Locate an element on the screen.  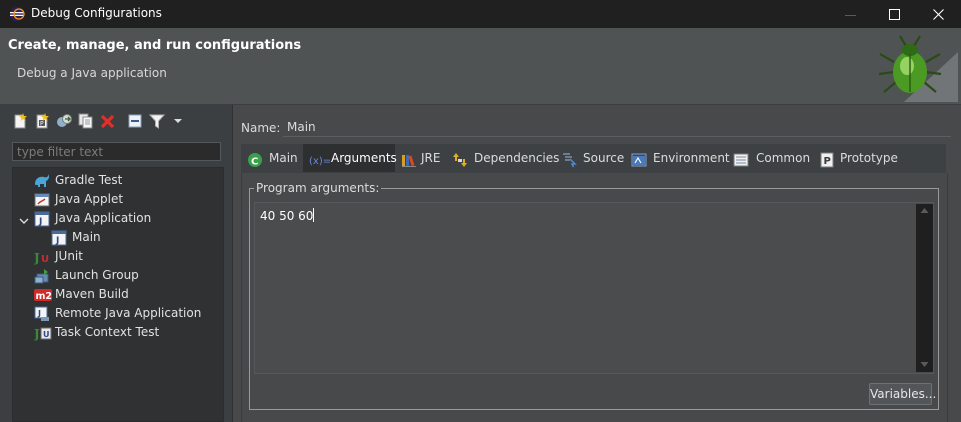
tab-label: Arguments is located at coordinates (364, 158).